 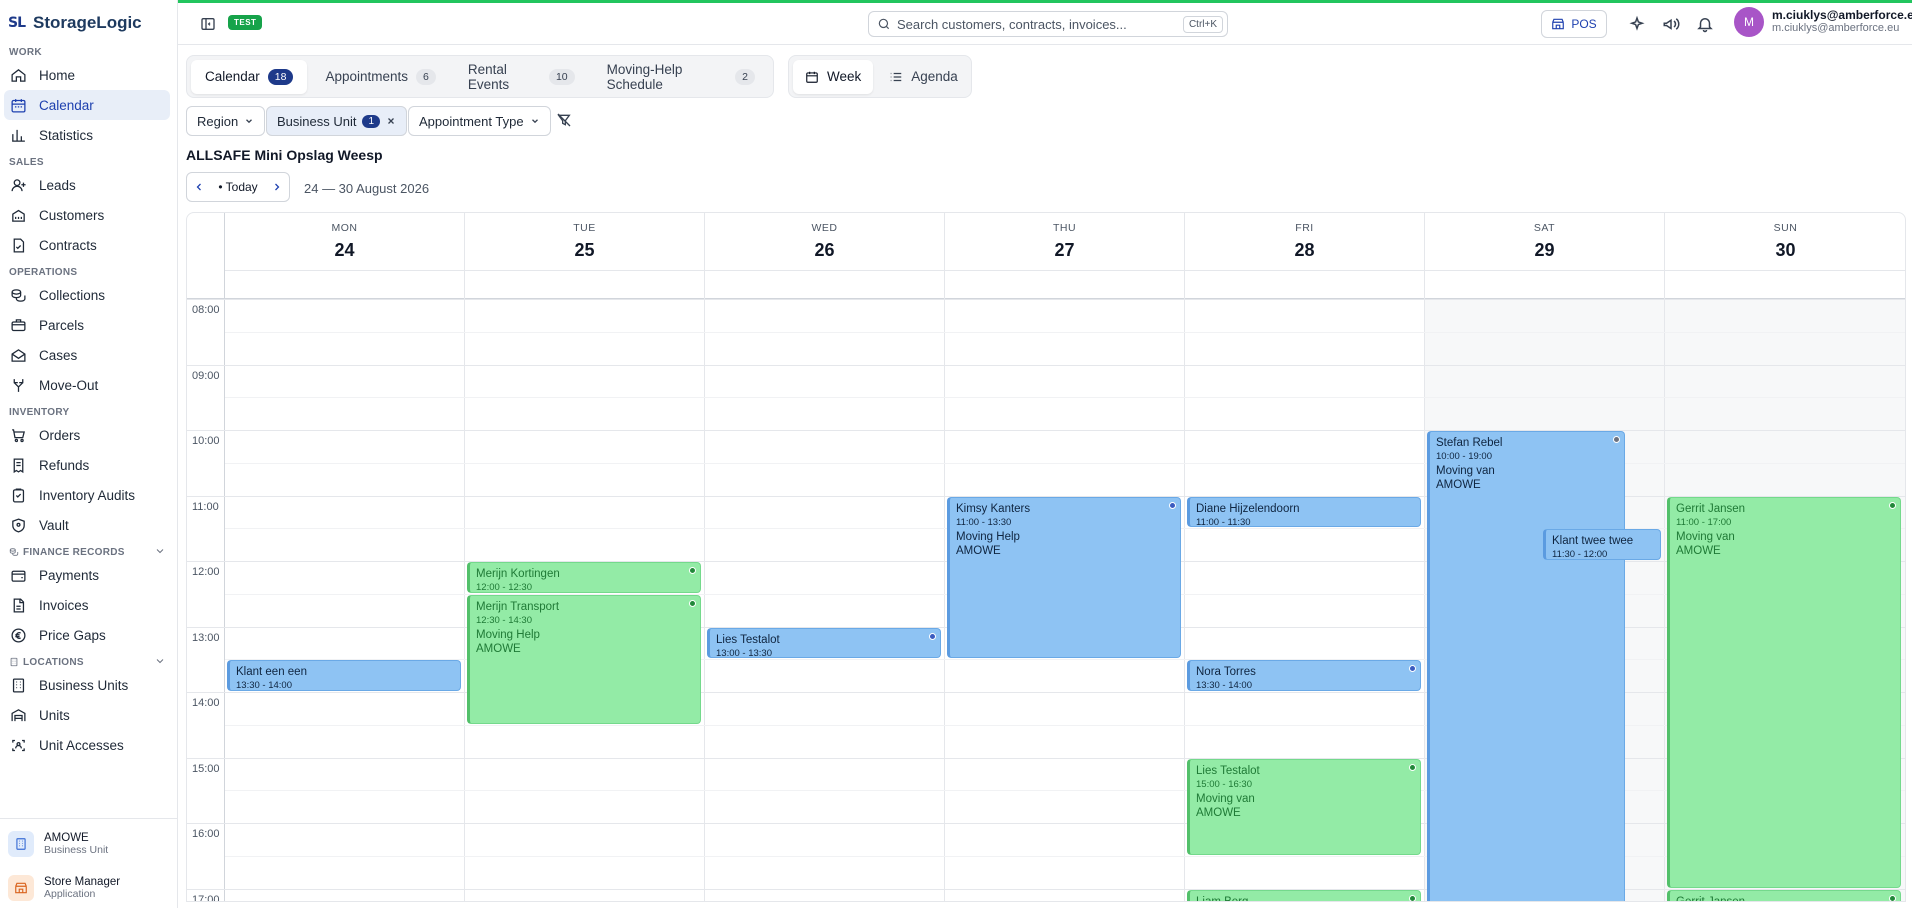 What do you see at coordinates (208, 24) in the screenshot?
I see `sidebar-toggle-icon` at bounding box center [208, 24].